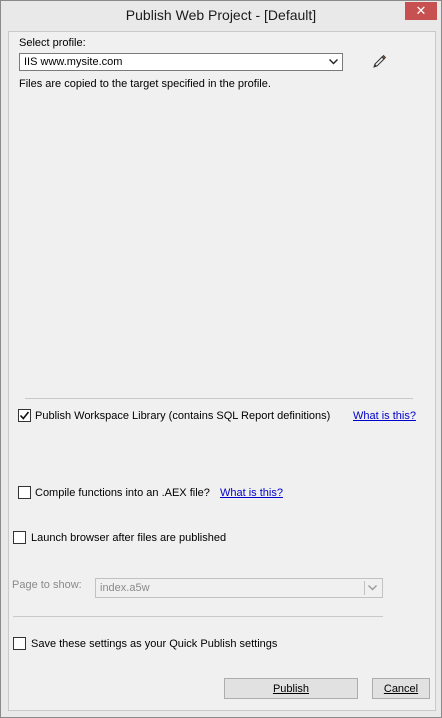 This screenshot has height=718, width=442. I want to click on profile-dropdown: IIS www.mysite.com, so click(181, 62).